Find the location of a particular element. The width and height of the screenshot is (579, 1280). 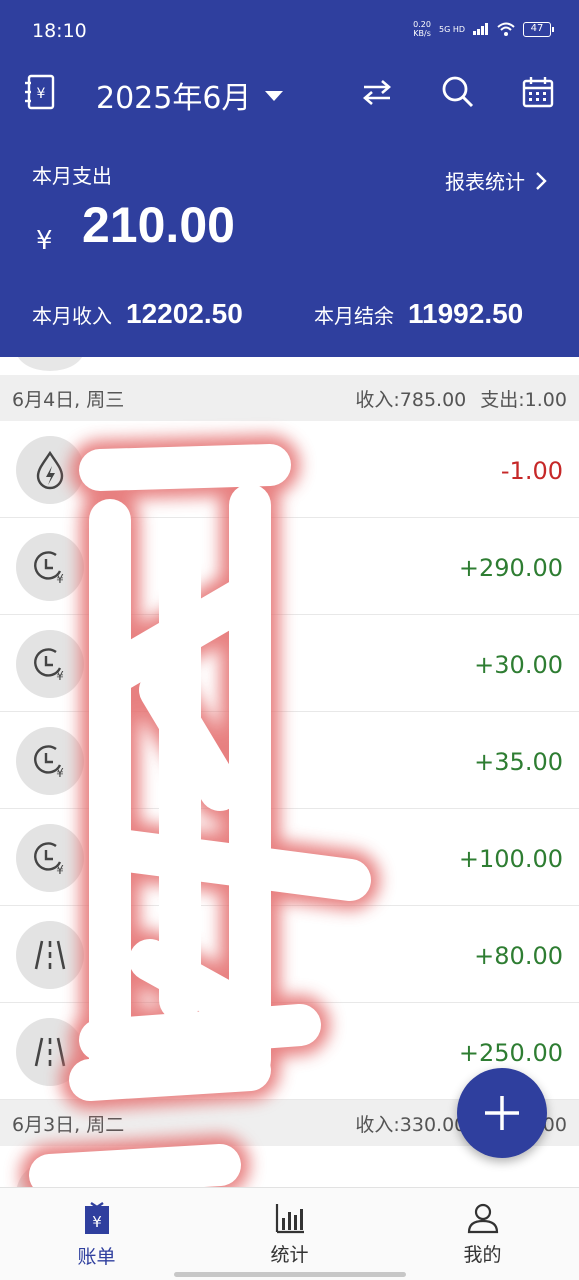

list-item: ¥ +100.00 is located at coordinates (289, 857).